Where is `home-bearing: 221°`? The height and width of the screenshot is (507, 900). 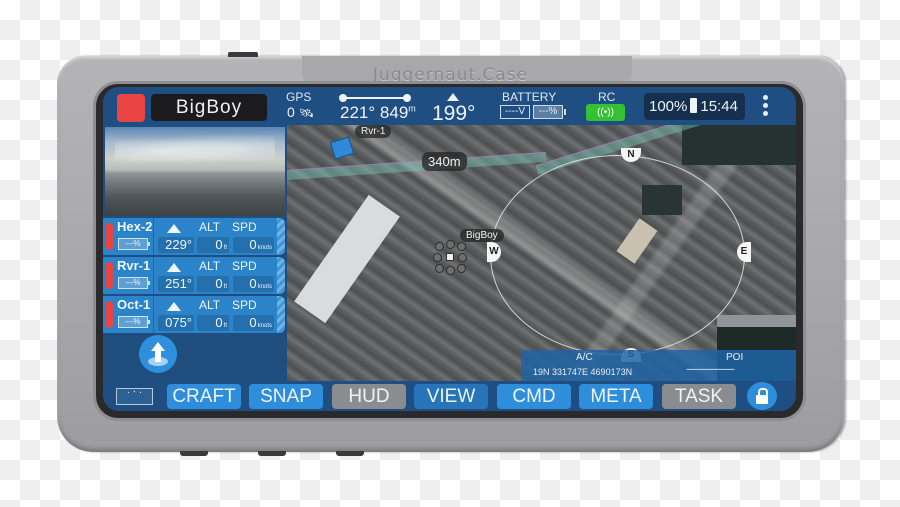
home-bearing: 221° is located at coordinates (358, 112).